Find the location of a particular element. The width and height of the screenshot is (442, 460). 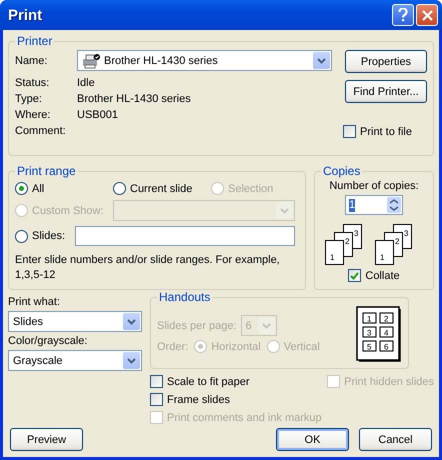

field-value: Brother HL-1430 series is located at coordinates (134, 99).